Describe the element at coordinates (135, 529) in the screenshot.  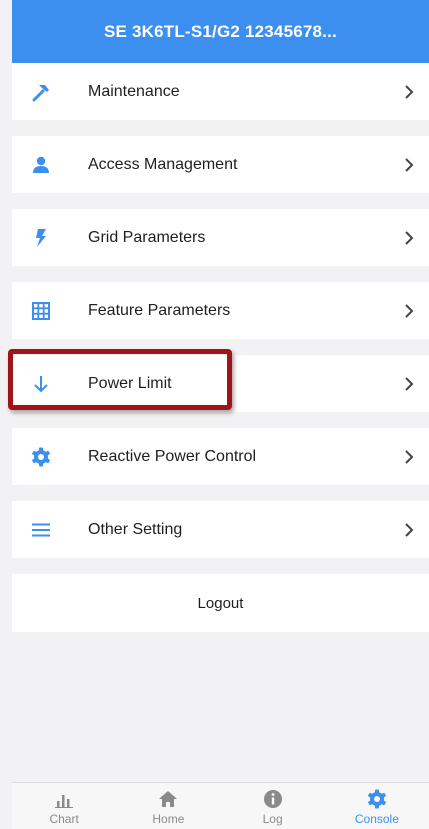
I see `menu-item-label: Other Setting` at that location.